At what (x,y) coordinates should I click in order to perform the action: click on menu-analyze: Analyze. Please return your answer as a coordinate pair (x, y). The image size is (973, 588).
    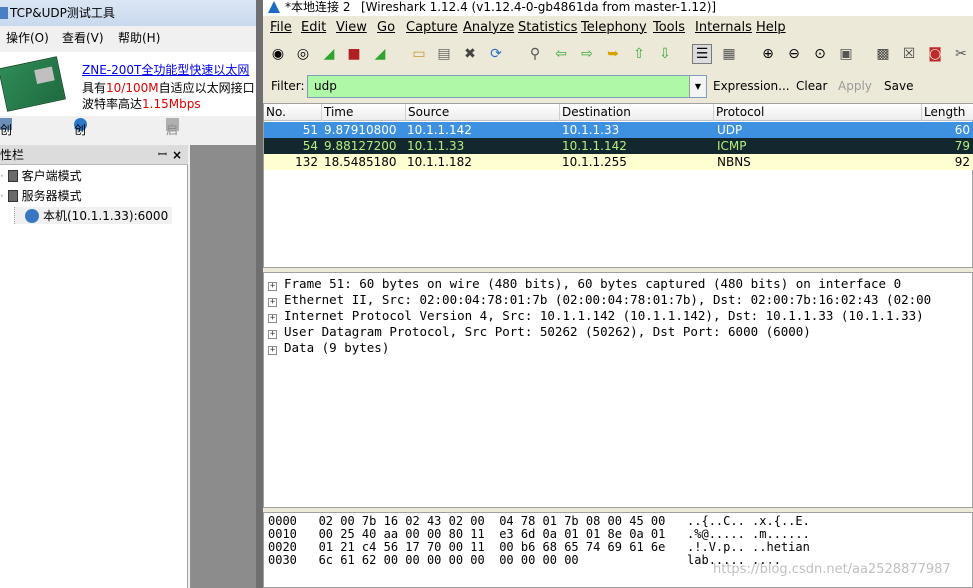
    Looking at the image, I should click on (488, 28).